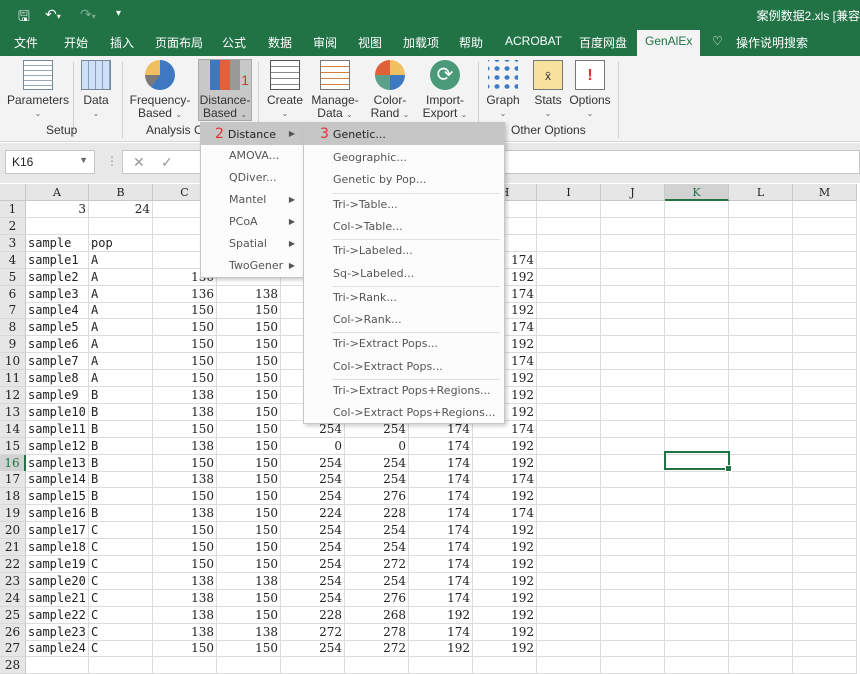 Image resolution: width=860 pixels, height=674 pixels. I want to click on cell-j18, so click(633, 497).